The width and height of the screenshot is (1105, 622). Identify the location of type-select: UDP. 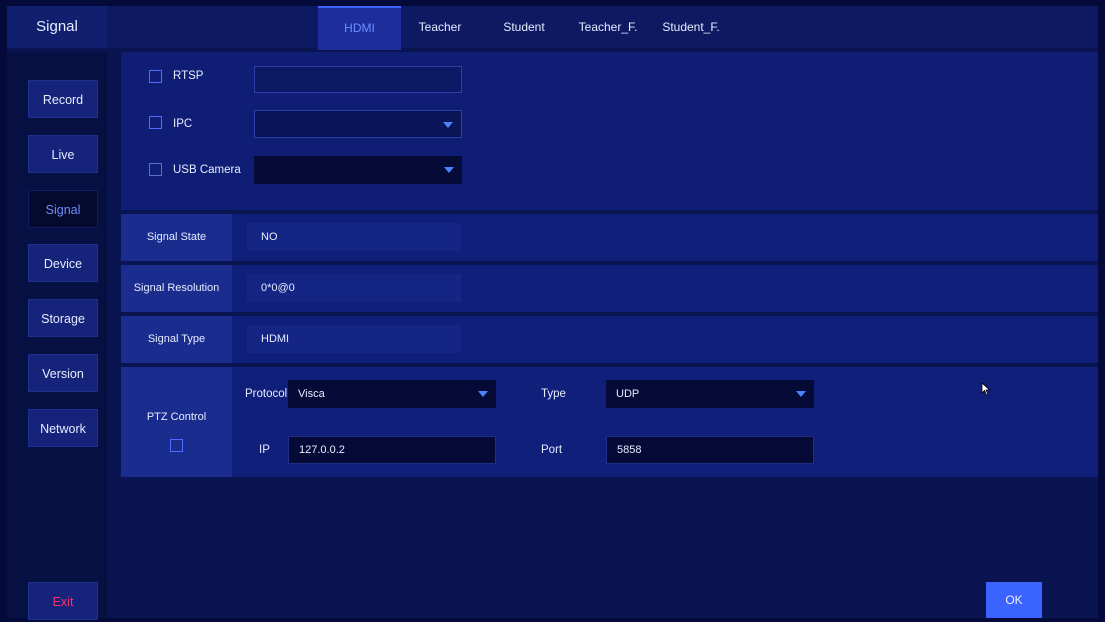
(710, 394).